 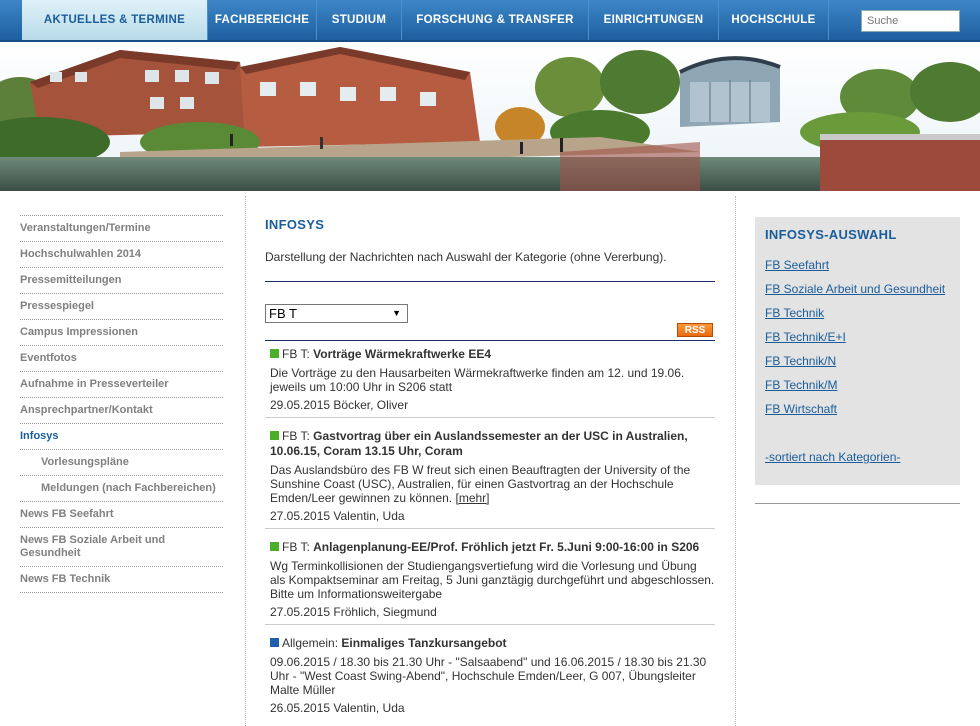 What do you see at coordinates (121, 280) in the screenshot?
I see `sidebar-item-pressemitteilungen: Pressemitteilungen` at bounding box center [121, 280].